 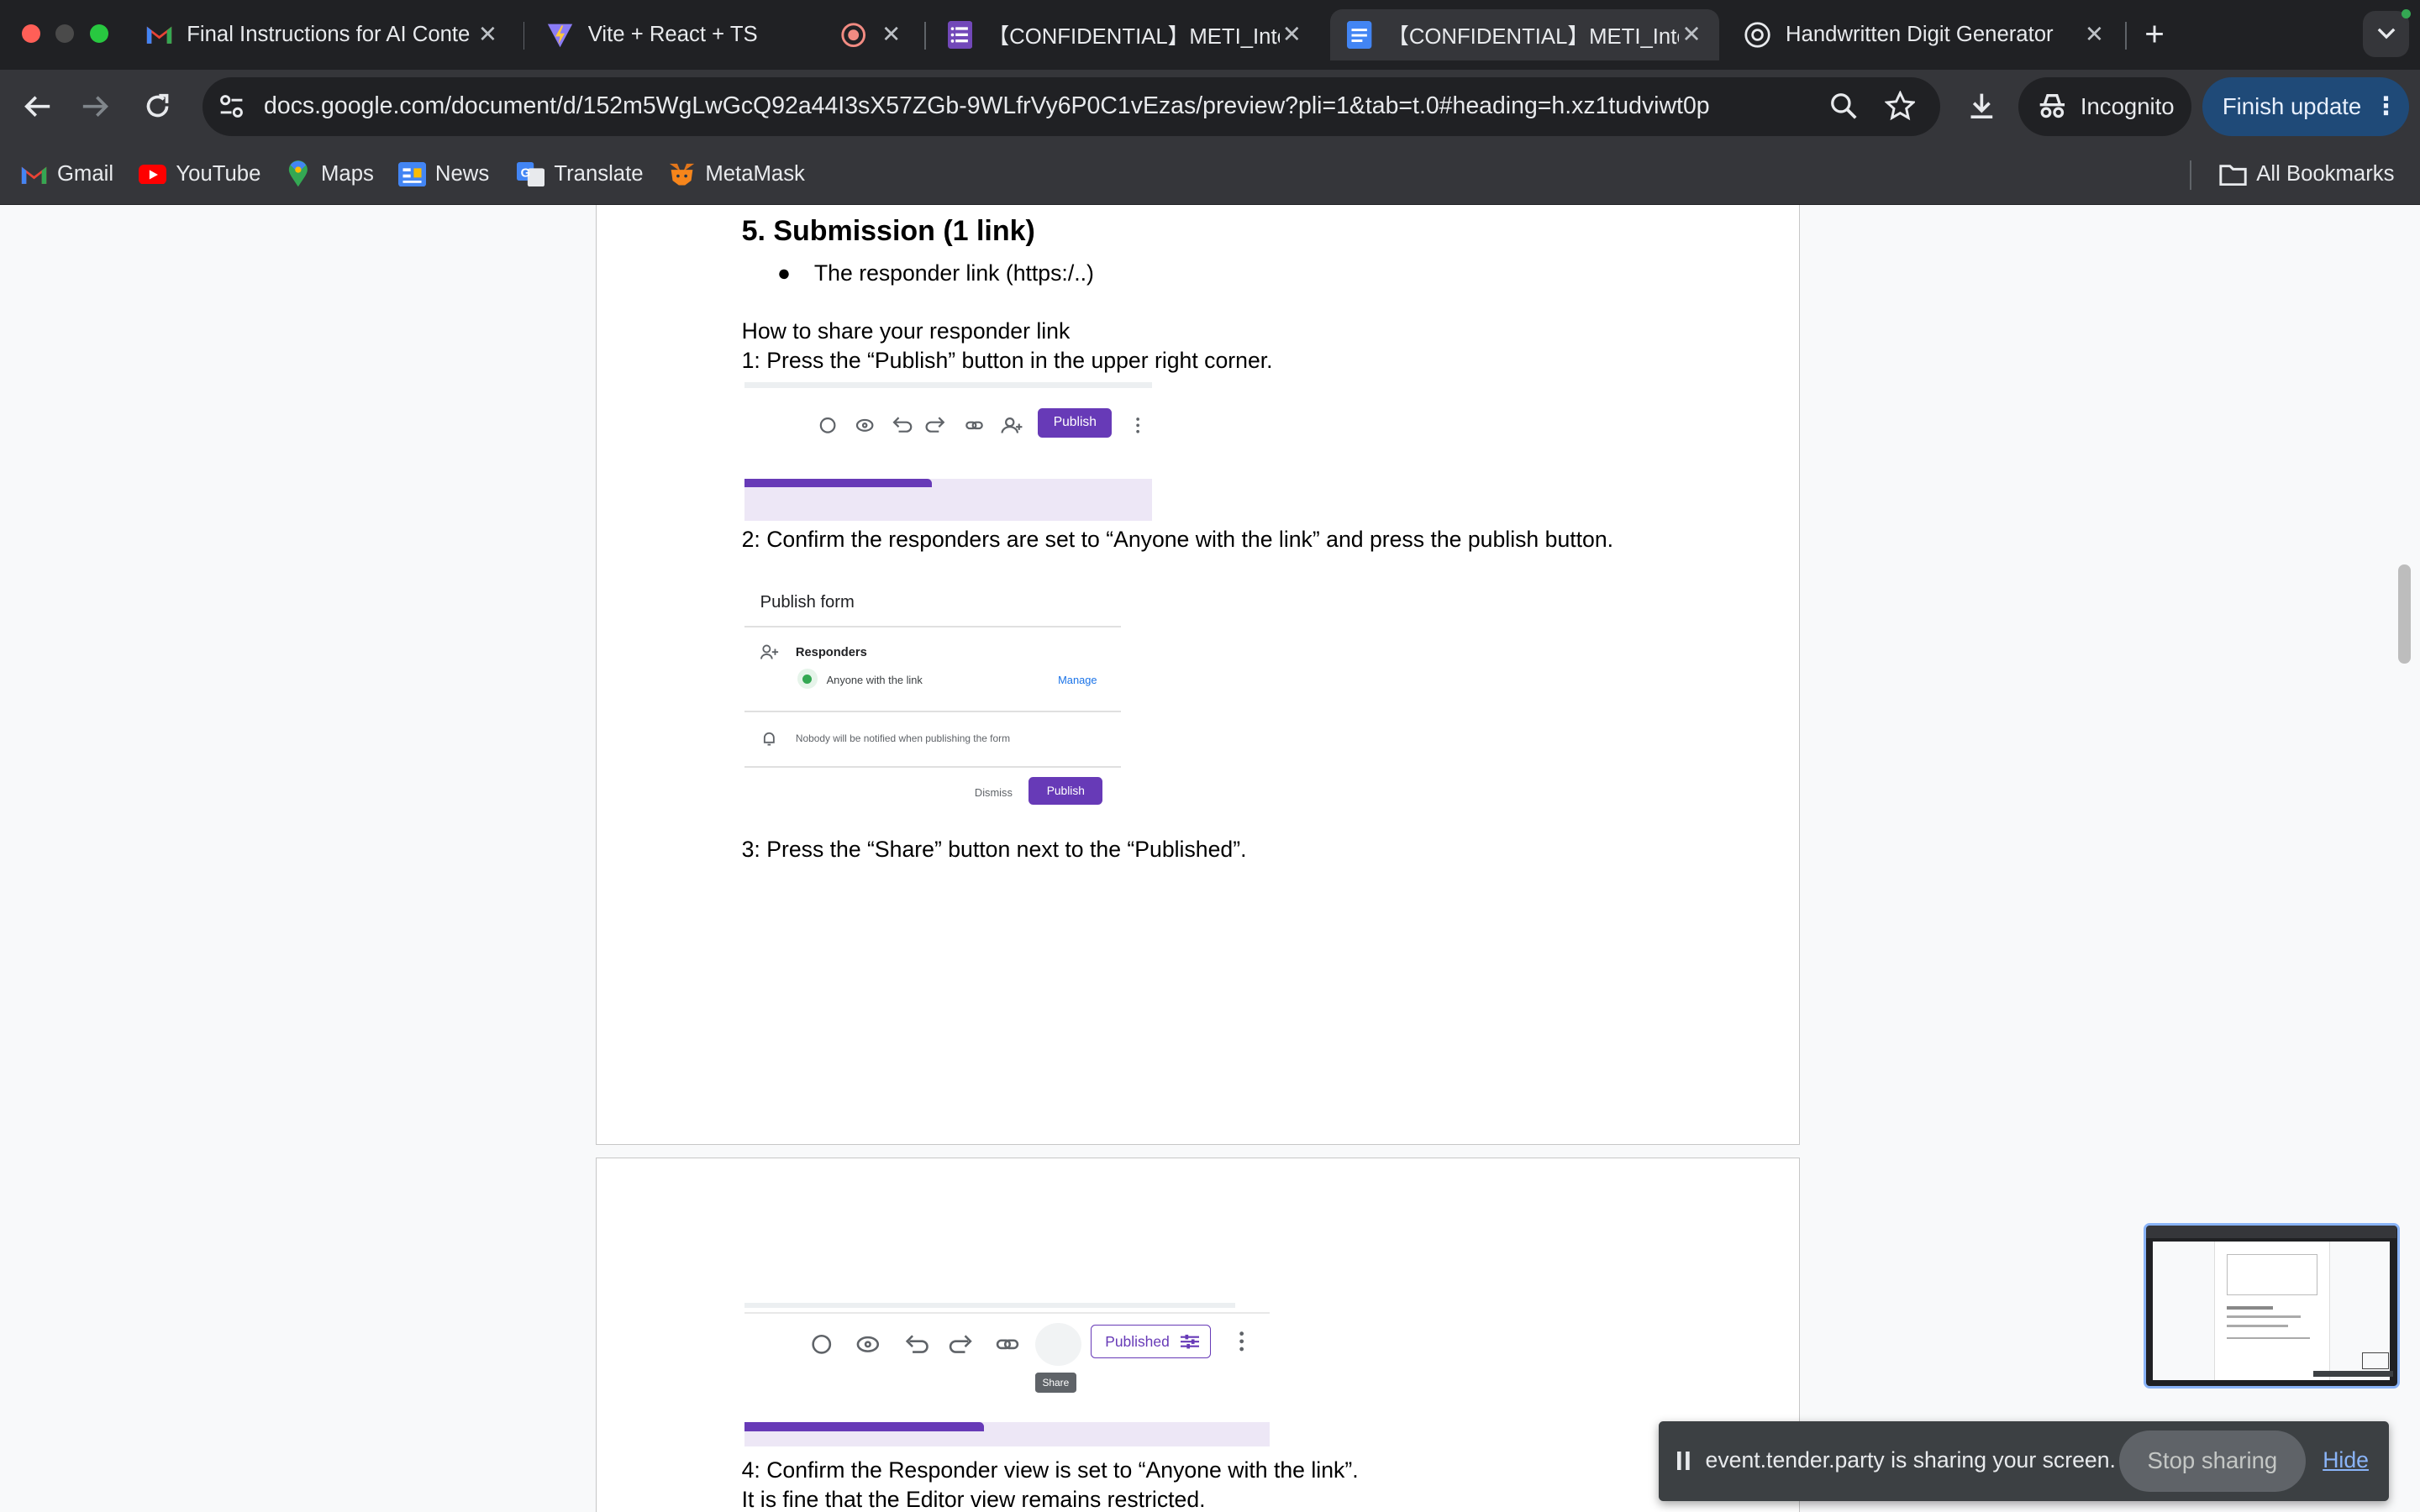 What do you see at coordinates (874, 679) in the screenshot?
I see `anyone-with-link-label: Anyone with the link` at bounding box center [874, 679].